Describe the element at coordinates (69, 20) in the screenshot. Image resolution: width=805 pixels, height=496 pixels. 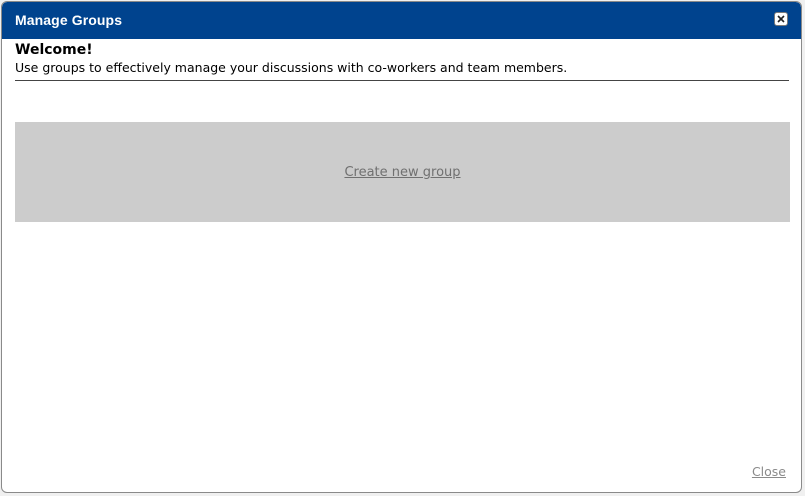
I see `dialog-title: Manage Groups` at that location.